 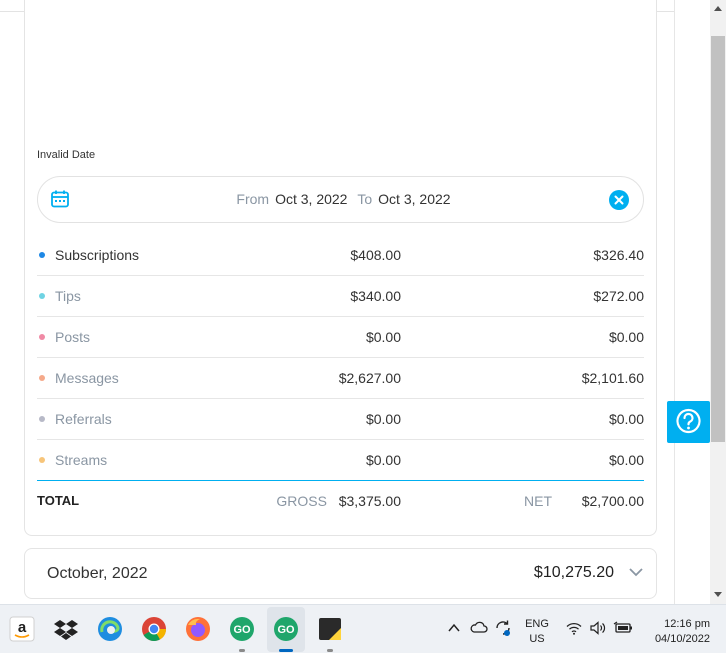 What do you see at coordinates (718, 239) in the screenshot?
I see `scrollbar-thumb` at bounding box center [718, 239].